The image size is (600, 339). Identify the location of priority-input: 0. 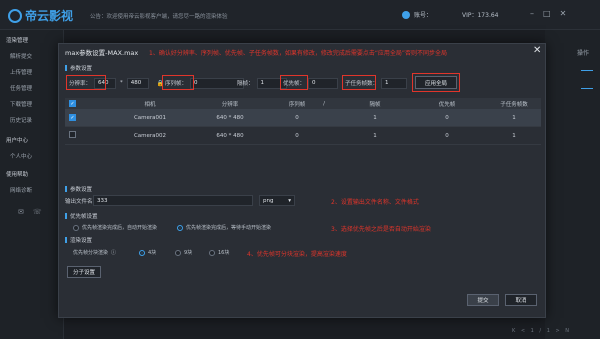
(323, 83).